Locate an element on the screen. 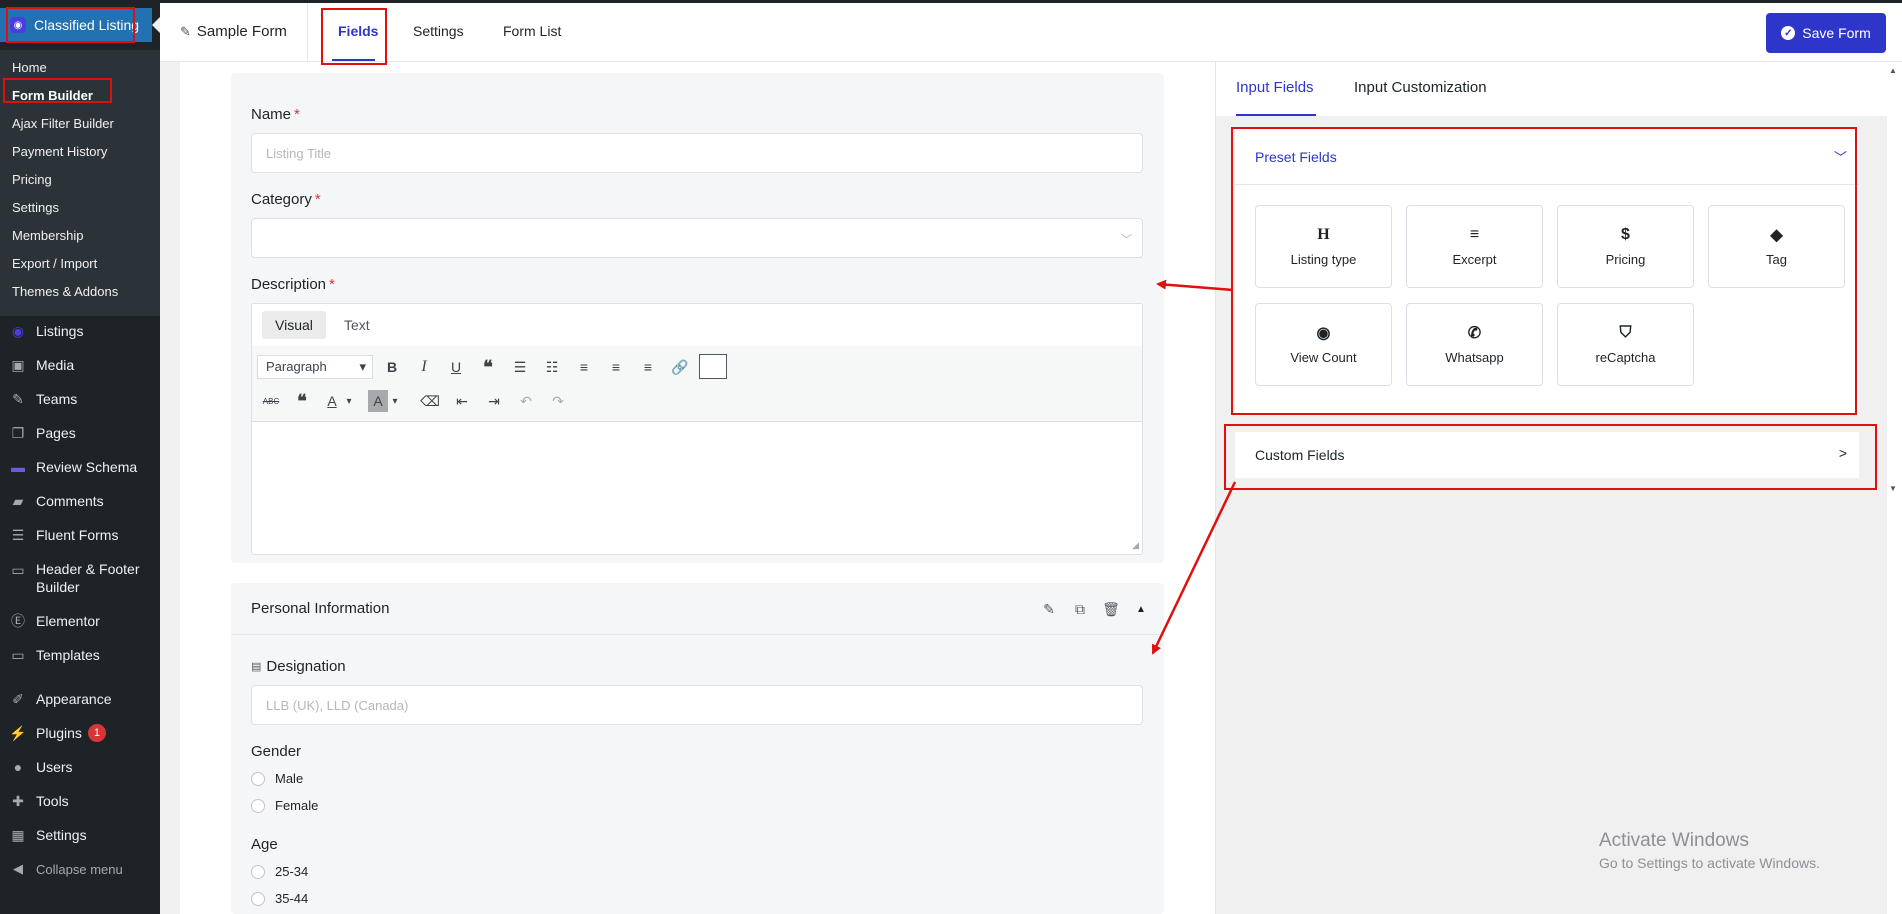 The image size is (1902, 914). save-form-button: ✓ Save Form is located at coordinates (1826, 33).